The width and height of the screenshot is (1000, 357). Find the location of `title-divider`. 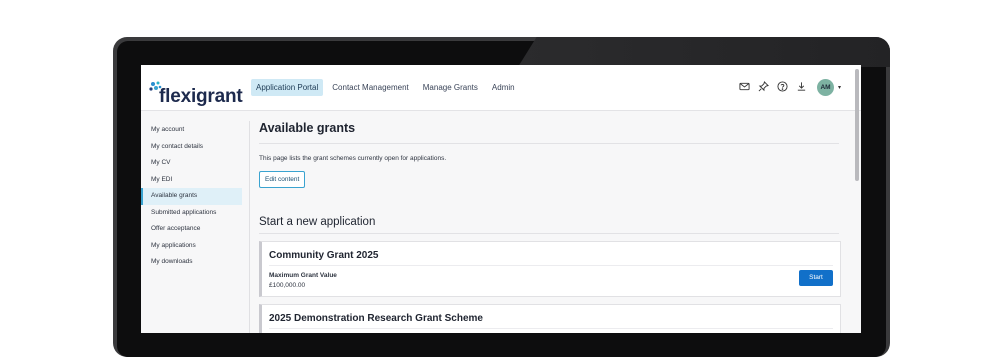

title-divider is located at coordinates (549, 143).